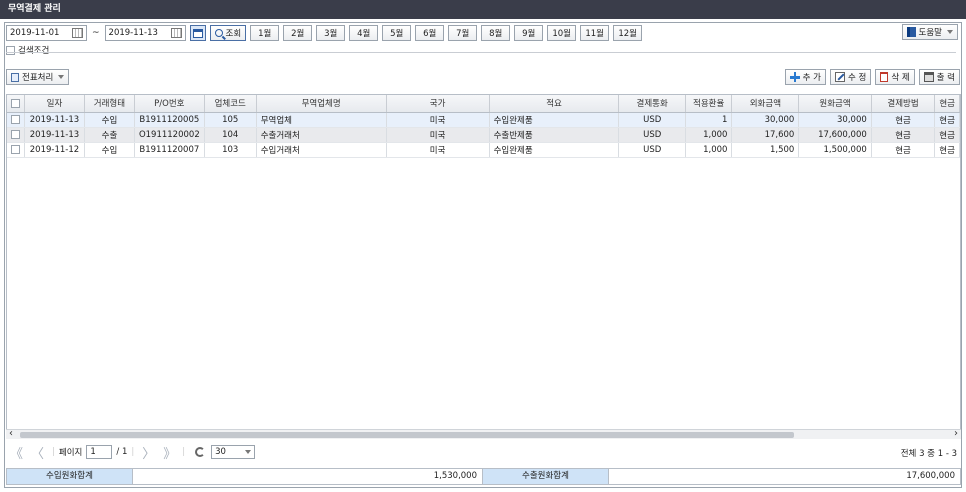 The image size is (966, 492). What do you see at coordinates (765, 104) in the screenshot?
I see `column-header: 외화금액` at bounding box center [765, 104].